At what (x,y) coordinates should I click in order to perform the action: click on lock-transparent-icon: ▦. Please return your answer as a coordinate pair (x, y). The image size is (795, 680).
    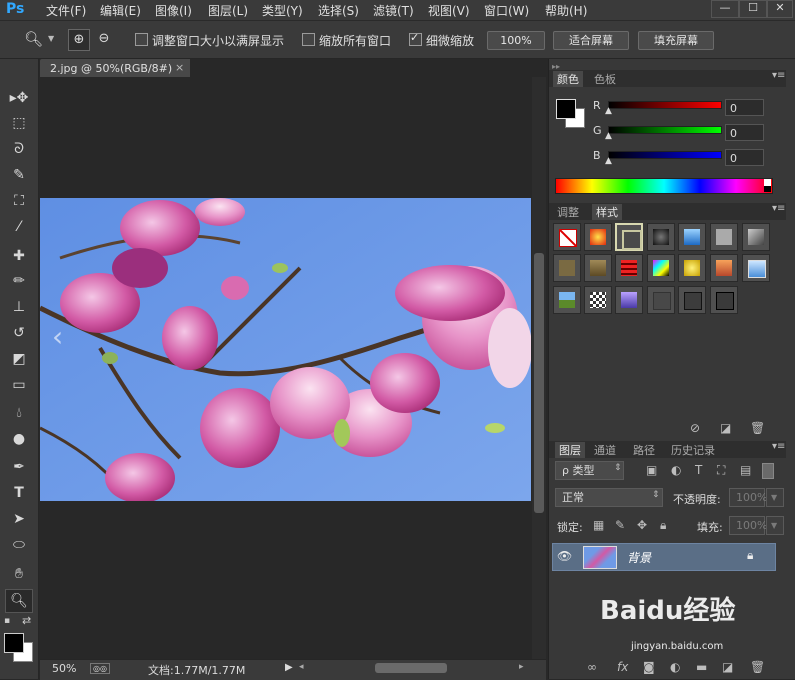
    Looking at the image, I should click on (598, 525).